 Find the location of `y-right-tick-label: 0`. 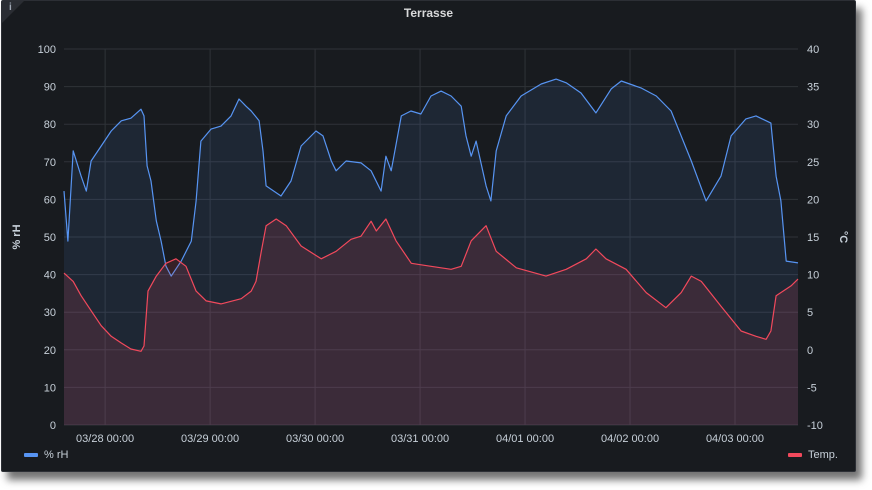

y-right-tick-label: 0 is located at coordinates (810, 351).